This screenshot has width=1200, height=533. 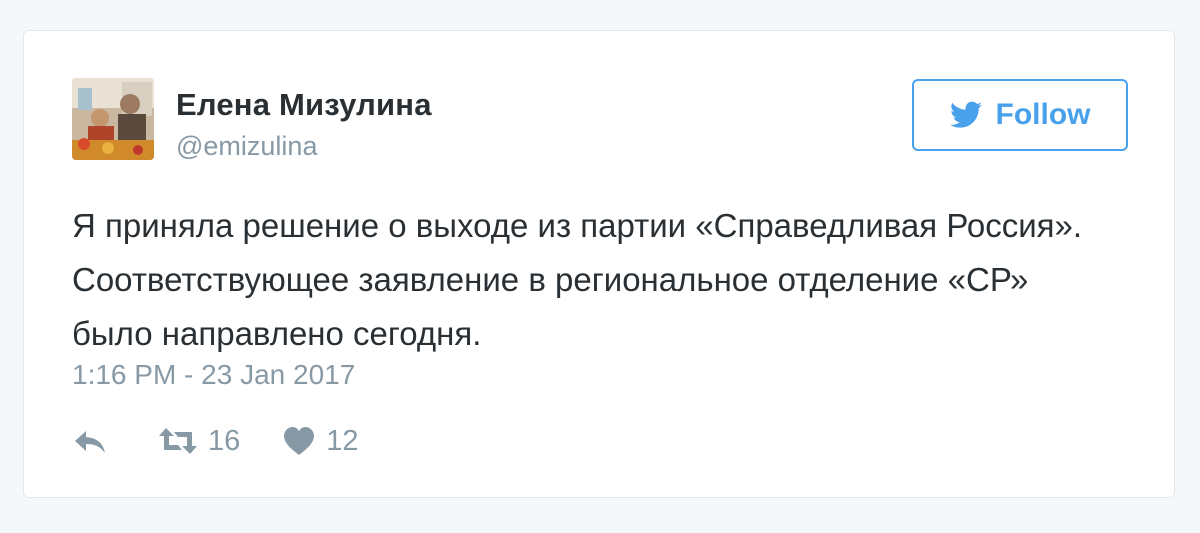 I want to click on follow-button-label: Follow, so click(x=1043, y=114).